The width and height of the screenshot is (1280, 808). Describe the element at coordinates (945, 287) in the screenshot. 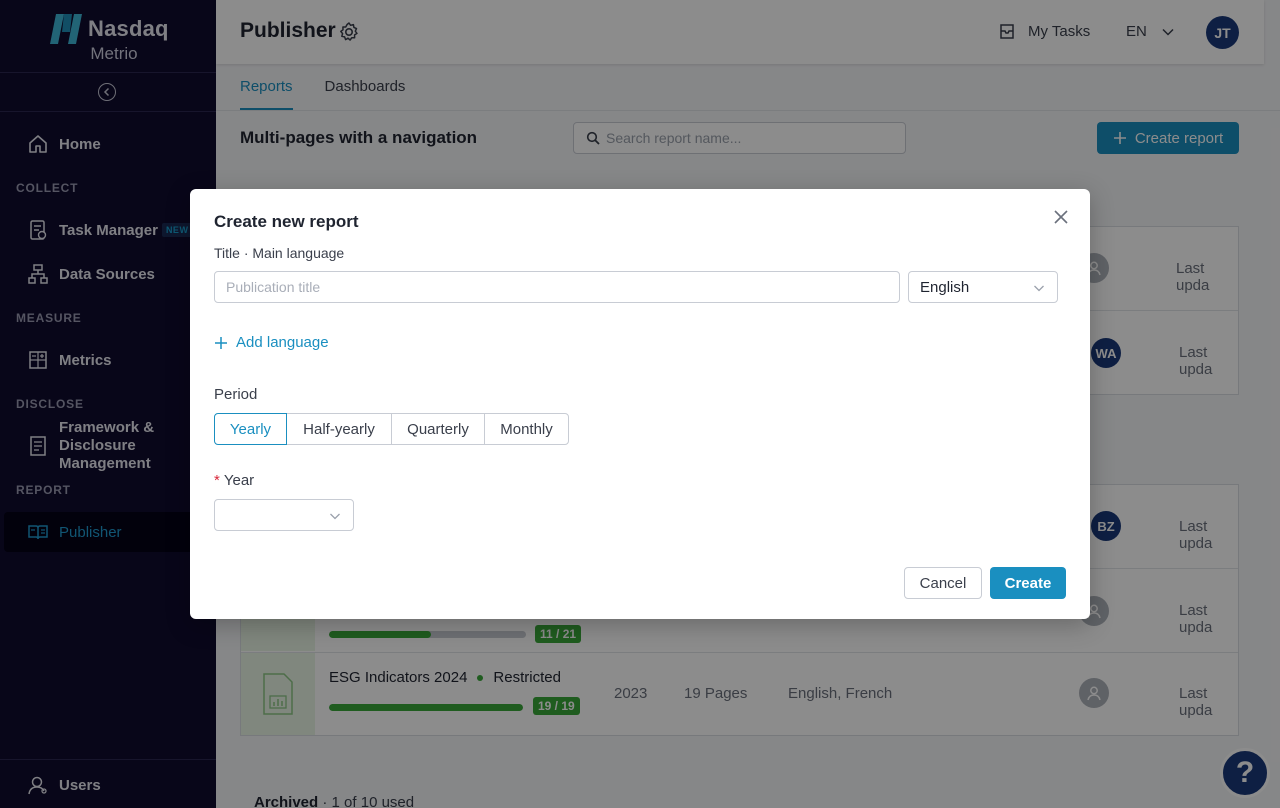

I see `main-language-value: English` at that location.